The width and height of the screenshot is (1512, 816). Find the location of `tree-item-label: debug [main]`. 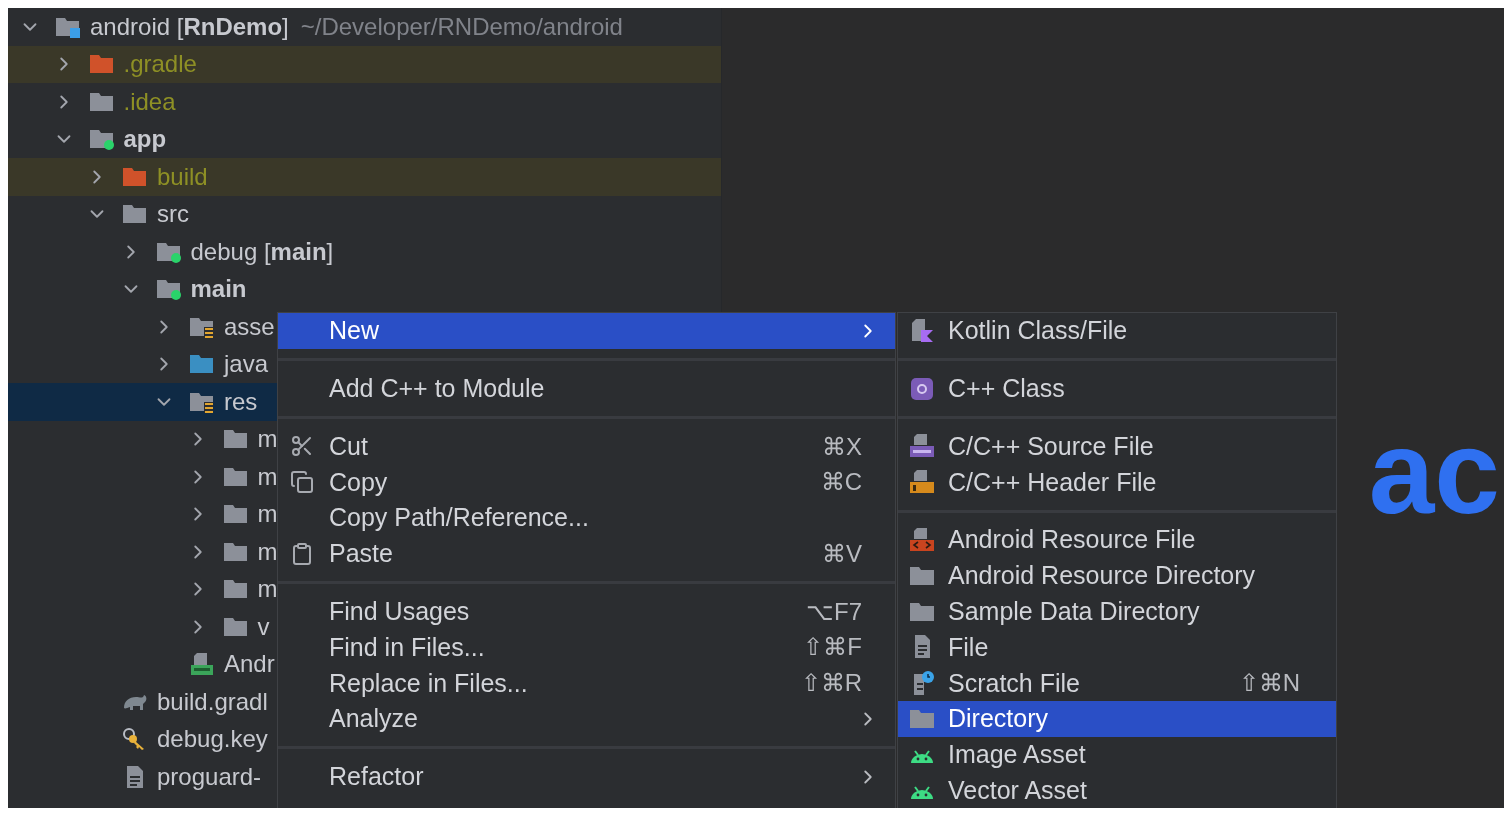

tree-item-label: debug [main] is located at coordinates (262, 251).